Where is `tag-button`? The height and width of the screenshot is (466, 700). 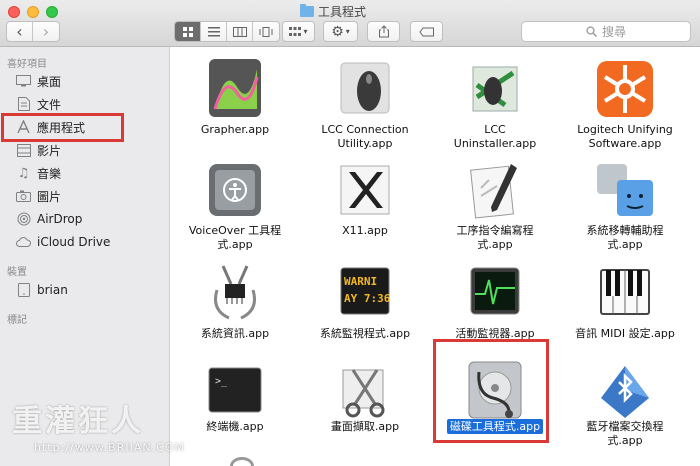 tag-button is located at coordinates (426, 31).